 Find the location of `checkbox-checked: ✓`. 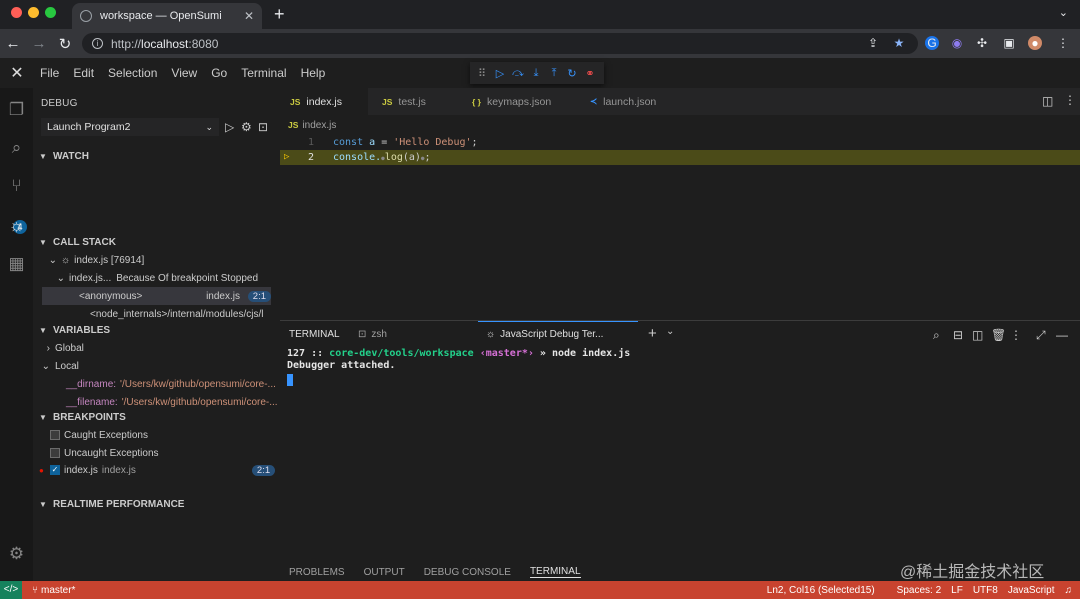

checkbox-checked: ✓ is located at coordinates (55, 470).